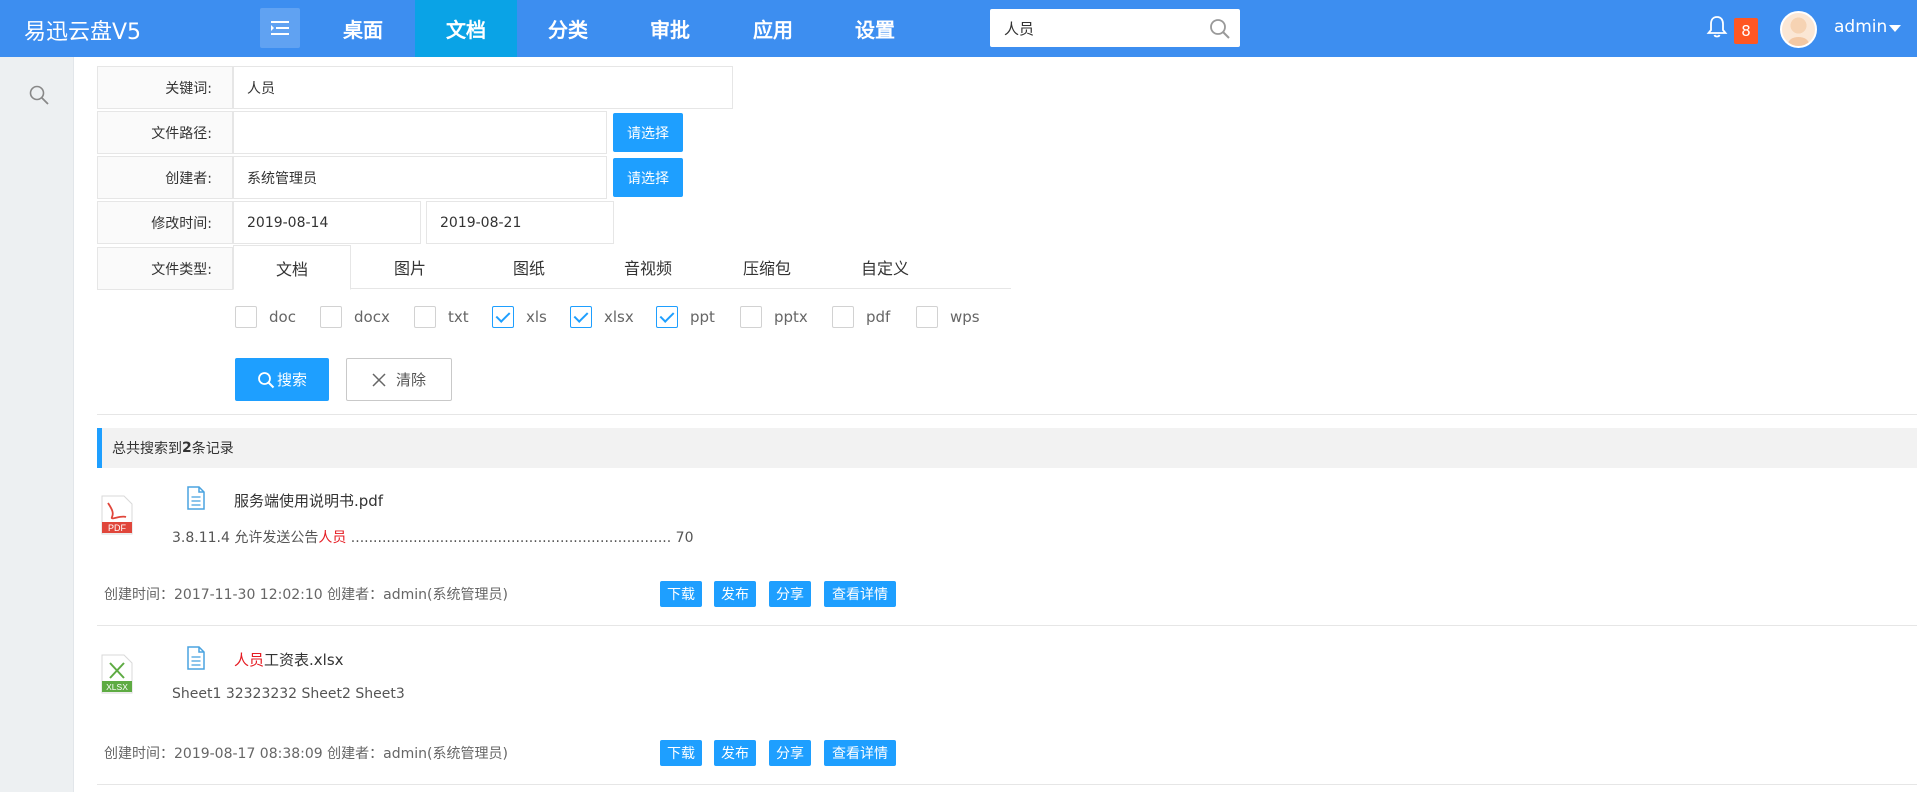 The width and height of the screenshot is (1917, 792). Describe the element at coordinates (165, 132) in the screenshot. I see `path-label: 文件路径:` at that location.